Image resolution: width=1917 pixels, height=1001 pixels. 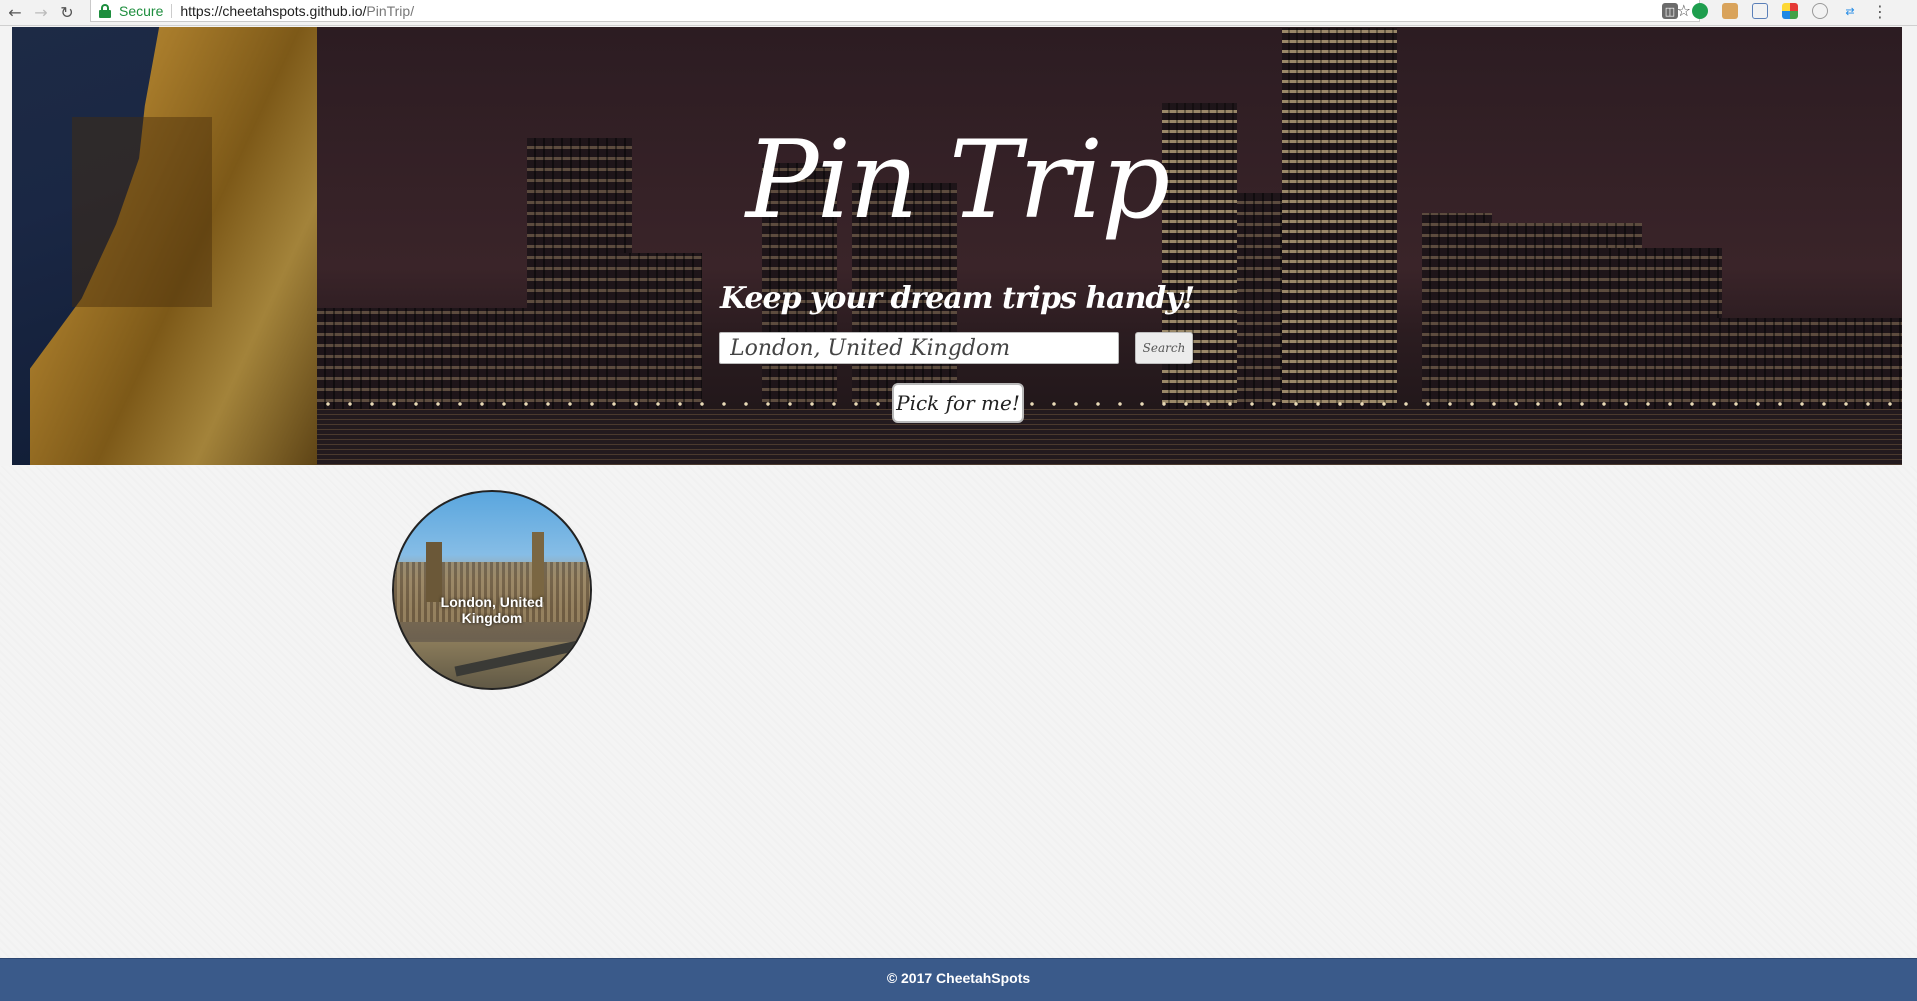 I want to click on reload-icon: ↻, so click(x=67, y=13).